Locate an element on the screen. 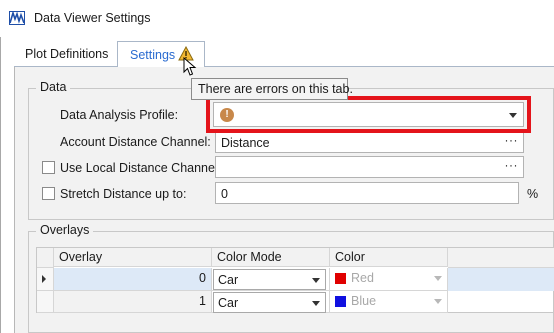 Image resolution: width=554 pixels, height=333 pixels. account-distance-value: Distance is located at coordinates (245, 143).